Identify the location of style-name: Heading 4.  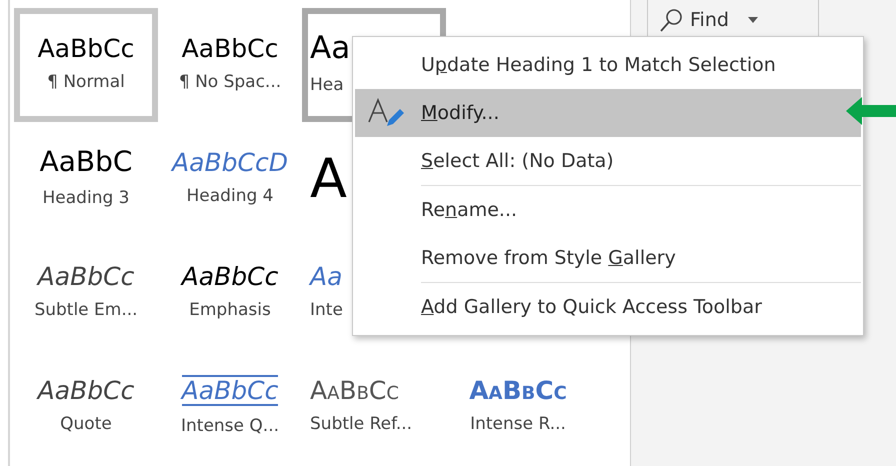
(230, 196).